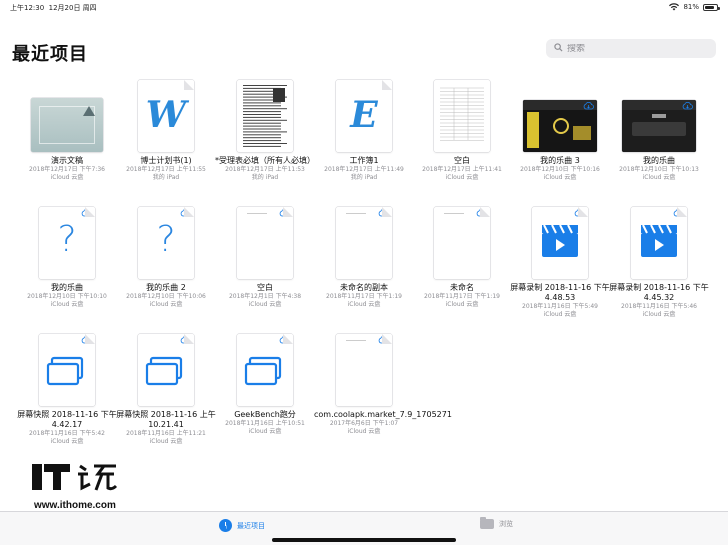 This screenshot has height=545, width=728. I want to click on file-date: 2018年11月16日 上午11:21, so click(166, 433).